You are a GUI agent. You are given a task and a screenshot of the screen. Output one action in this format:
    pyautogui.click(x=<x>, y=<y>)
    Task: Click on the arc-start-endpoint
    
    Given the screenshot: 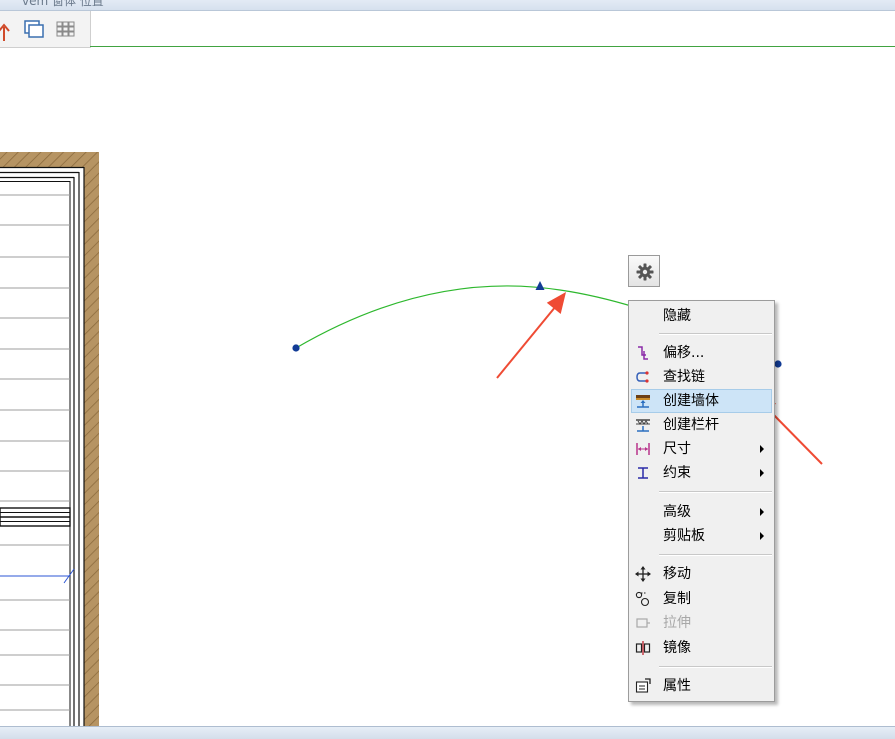 What is the action you would take?
    pyautogui.click(x=296, y=348)
    